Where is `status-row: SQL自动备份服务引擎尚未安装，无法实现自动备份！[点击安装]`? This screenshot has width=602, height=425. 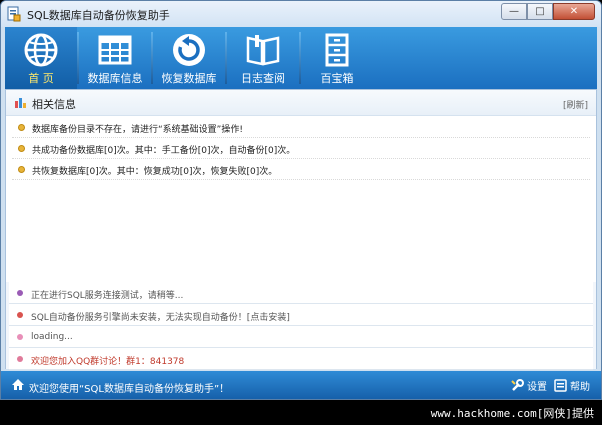 status-row: SQL自动备份服务引擎尚未安装，无法实现自动备份！[点击安装] is located at coordinates (301, 315).